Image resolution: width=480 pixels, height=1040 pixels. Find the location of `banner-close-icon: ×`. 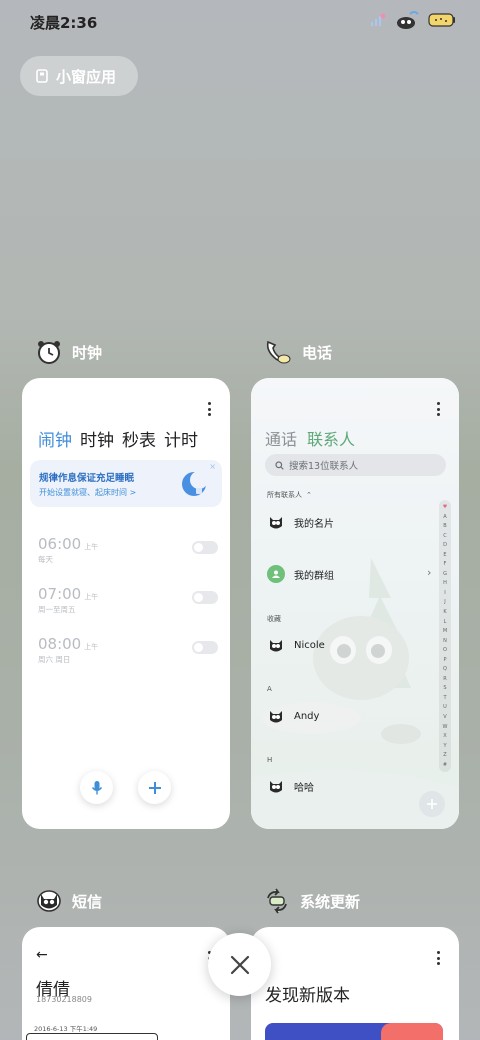

banner-close-icon: × is located at coordinates (212, 466).